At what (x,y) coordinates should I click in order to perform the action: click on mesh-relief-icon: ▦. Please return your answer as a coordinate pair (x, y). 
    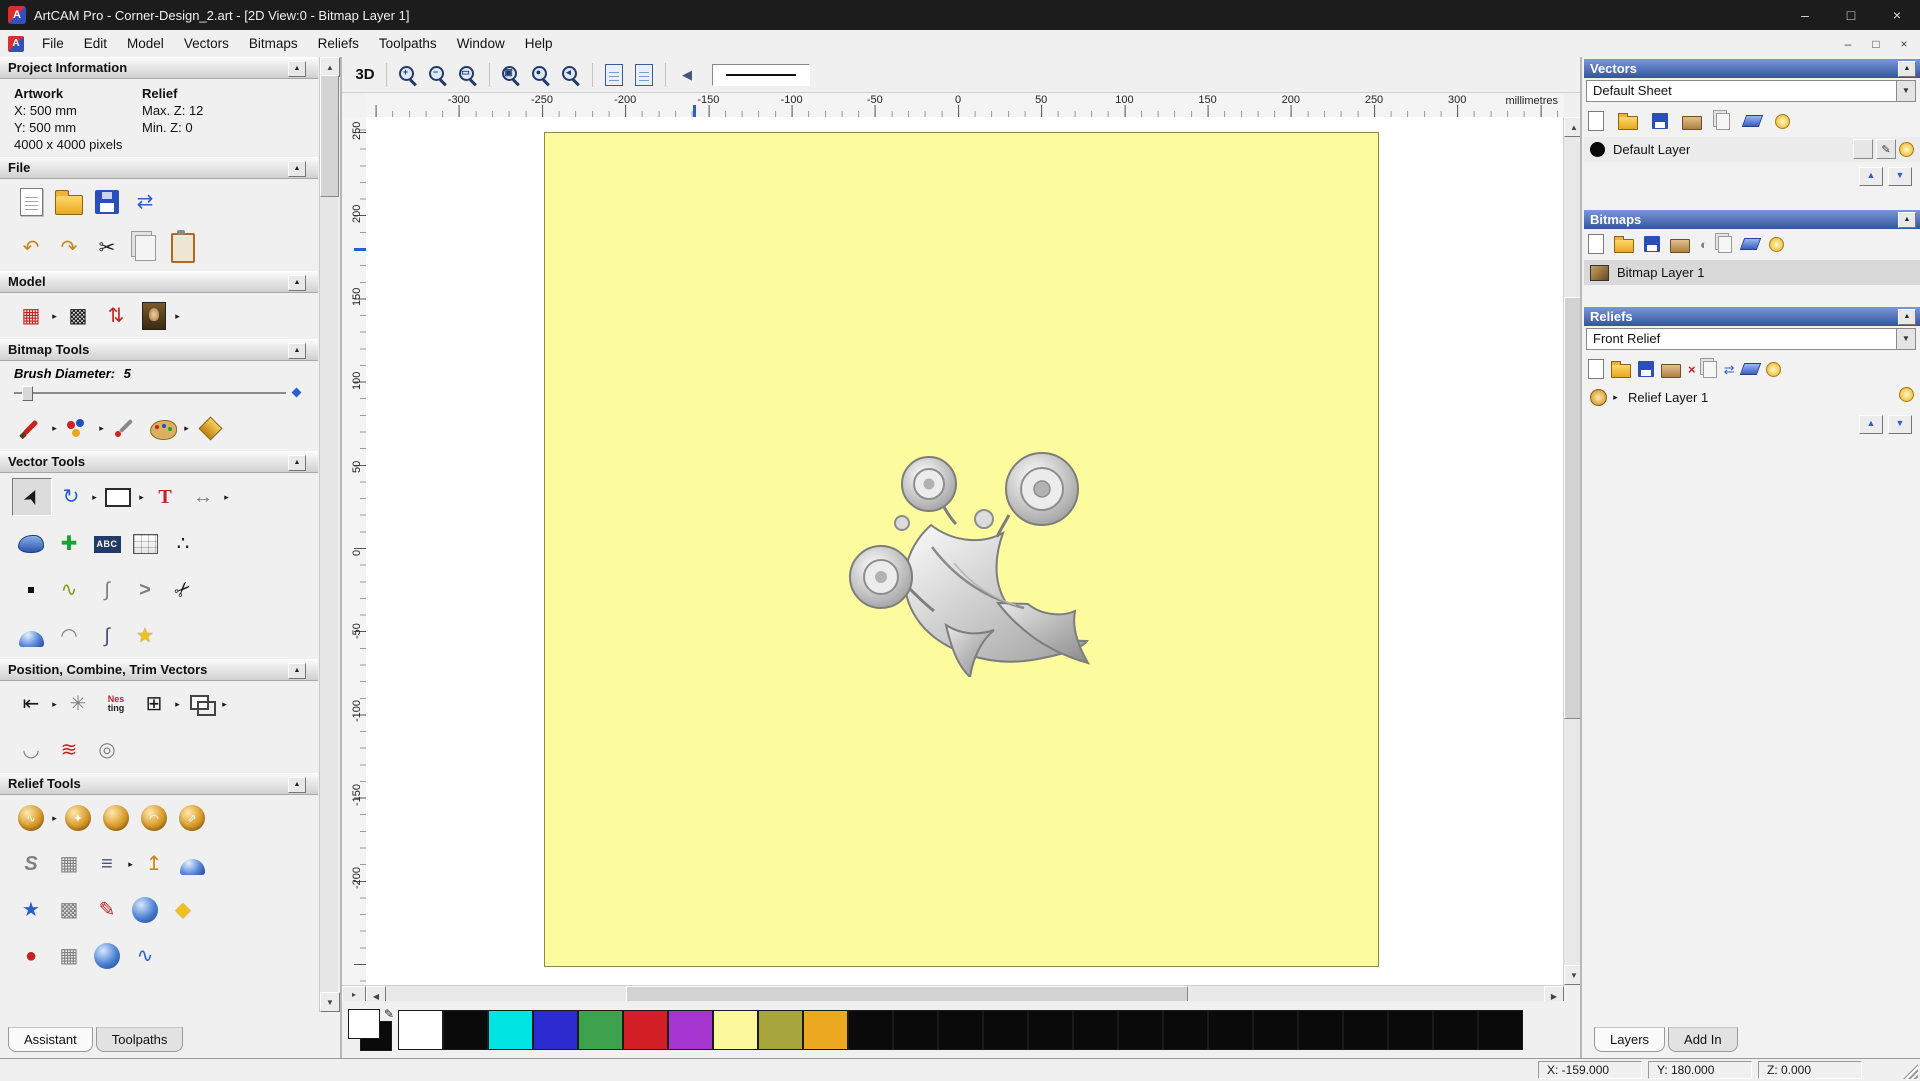
    Looking at the image, I should click on (69, 956).